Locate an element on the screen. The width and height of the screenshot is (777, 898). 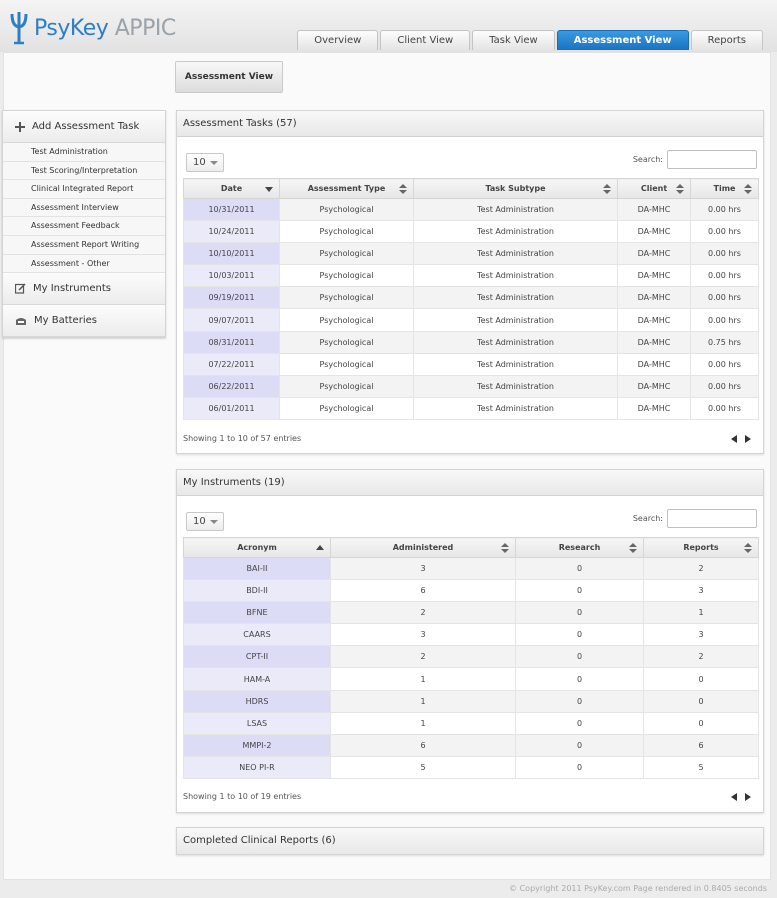
table-row: HAM-A 1 0 0 is located at coordinates (471, 679).